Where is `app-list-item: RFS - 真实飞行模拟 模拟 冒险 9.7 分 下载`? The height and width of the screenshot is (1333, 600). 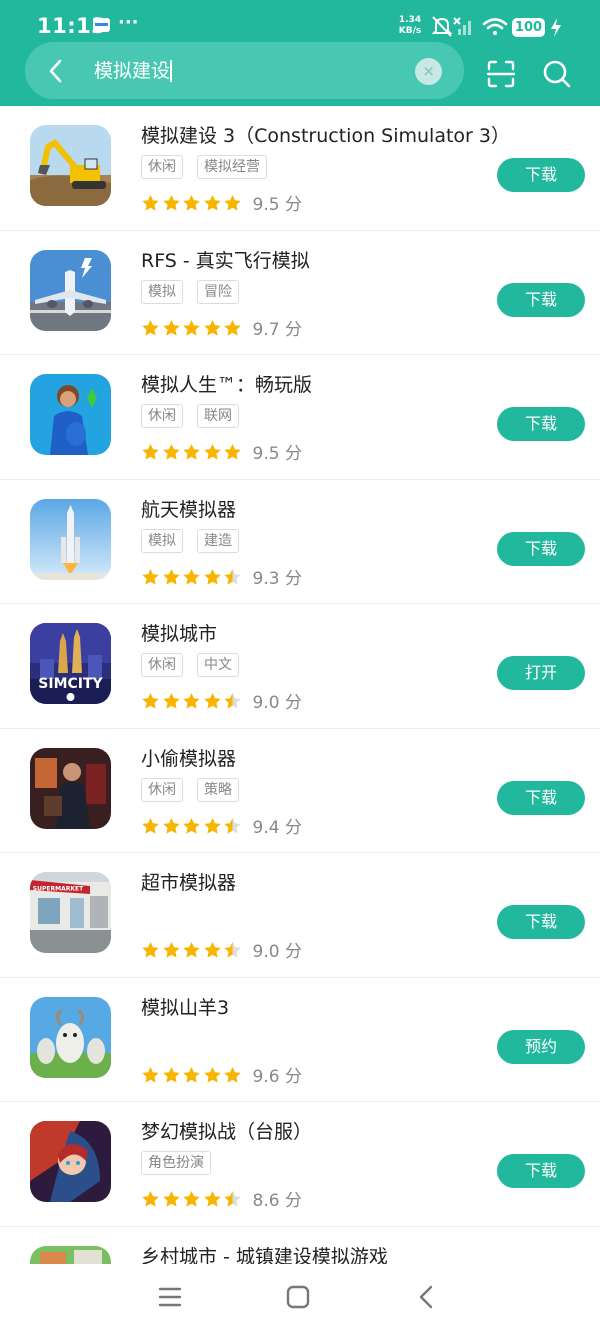 app-list-item: RFS - 真实飞行模拟 模拟 冒险 9.7 分 下载 is located at coordinates (300, 293).